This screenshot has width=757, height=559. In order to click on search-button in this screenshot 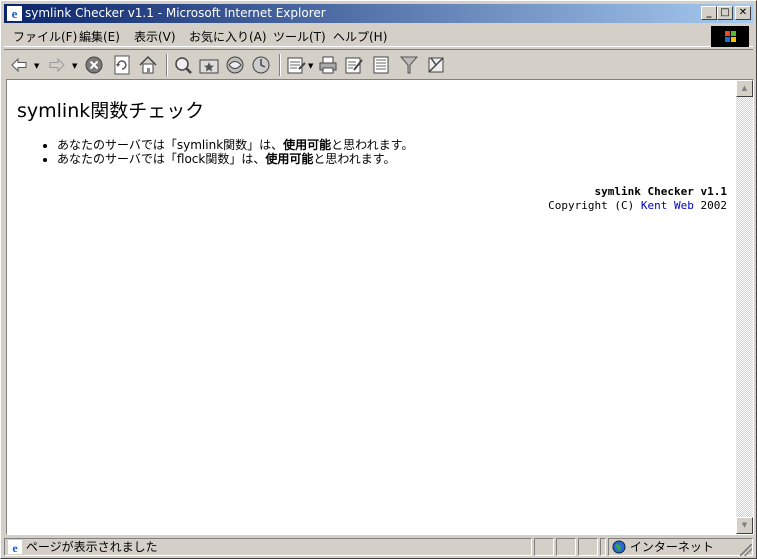, I will do `click(183, 65)`.